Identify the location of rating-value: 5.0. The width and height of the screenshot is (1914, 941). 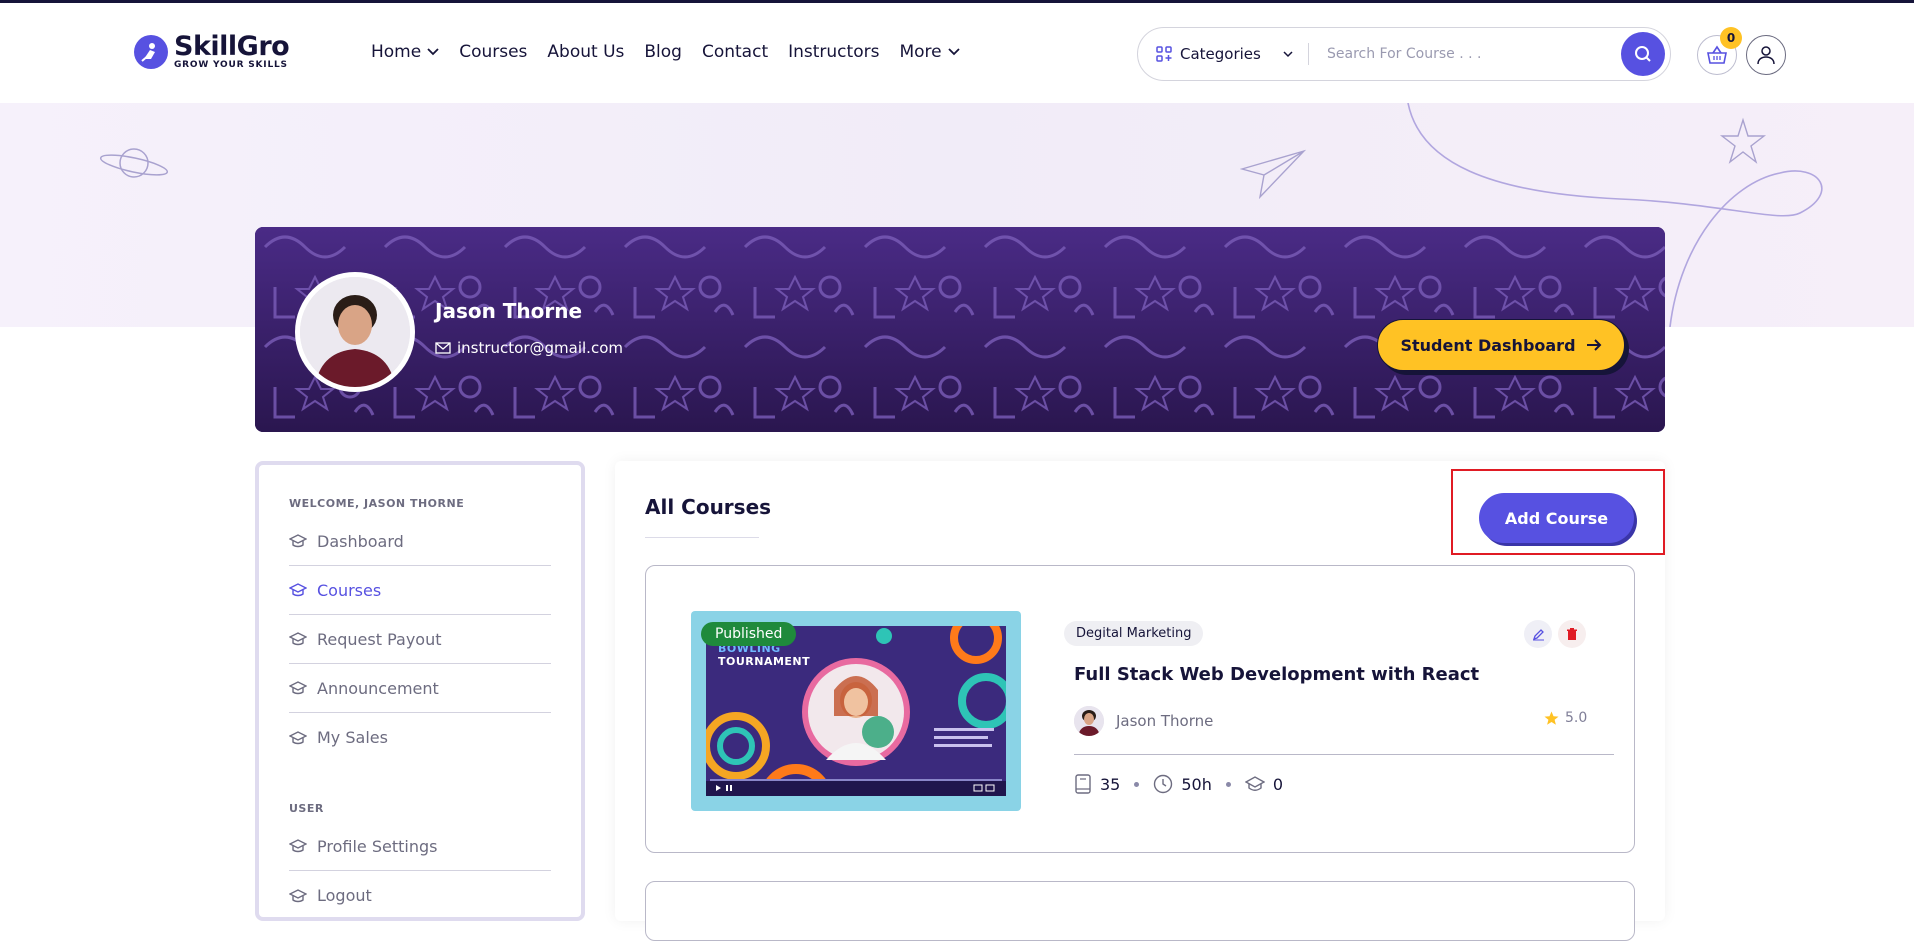
(1576, 718).